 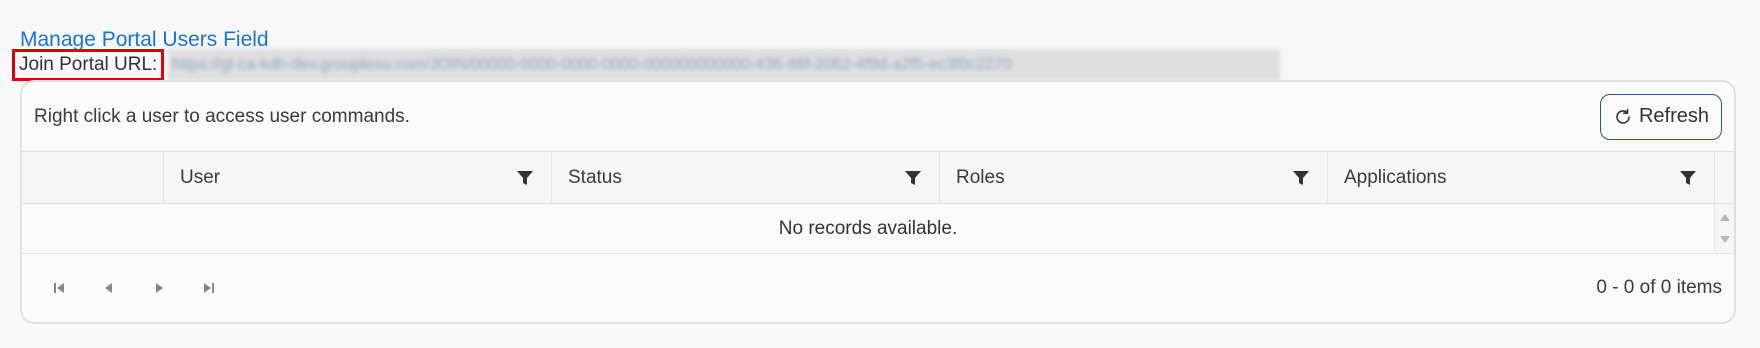 I want to click on grid-header: User Status Roles Applications, so click(x=878, y=178).